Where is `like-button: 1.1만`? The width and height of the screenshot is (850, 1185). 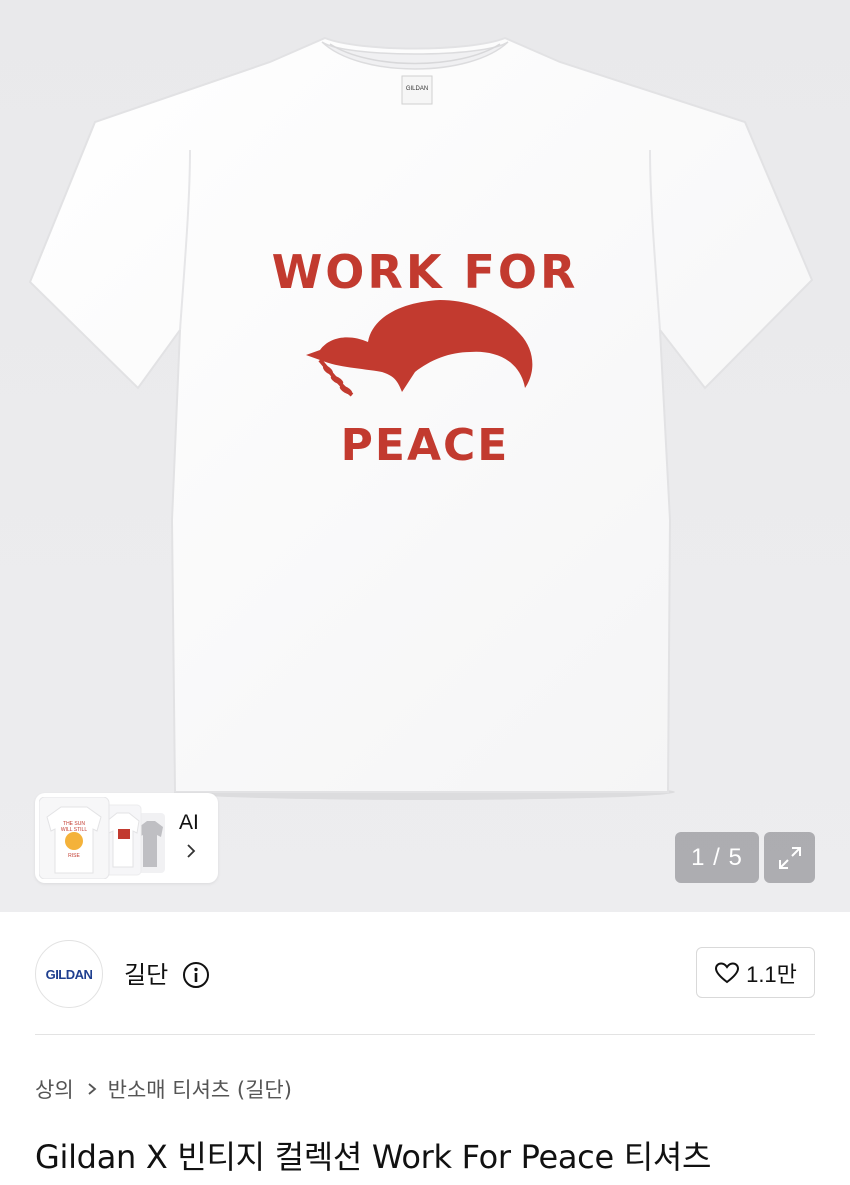
like-button: 1.1만 is located at coordinates (755, 972).